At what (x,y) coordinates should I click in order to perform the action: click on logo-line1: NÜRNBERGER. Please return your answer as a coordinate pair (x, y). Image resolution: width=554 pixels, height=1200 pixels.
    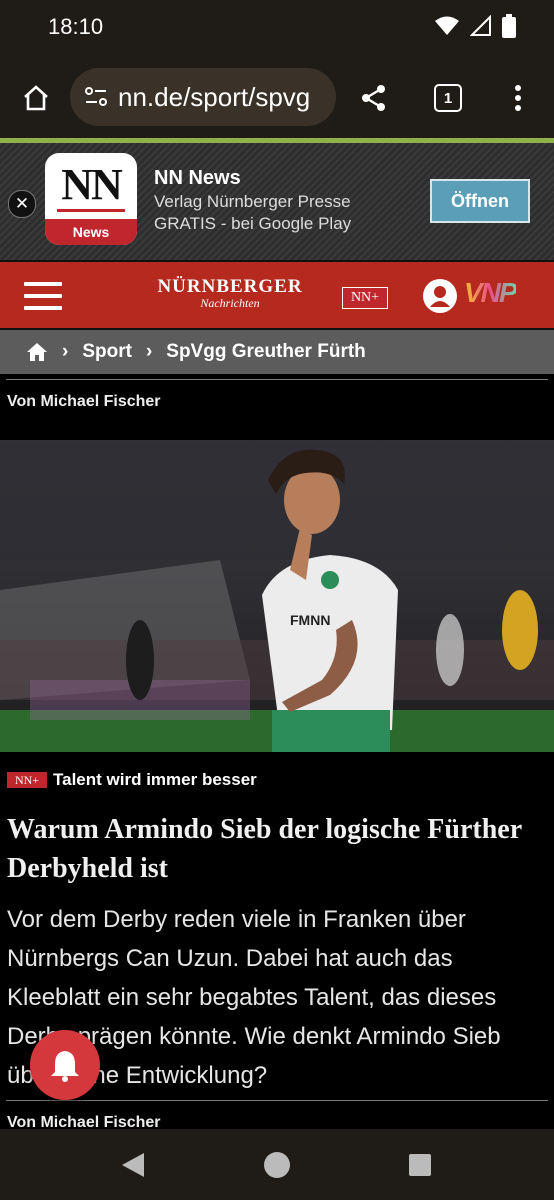
    Looking at the image, I should click on (230, 286).